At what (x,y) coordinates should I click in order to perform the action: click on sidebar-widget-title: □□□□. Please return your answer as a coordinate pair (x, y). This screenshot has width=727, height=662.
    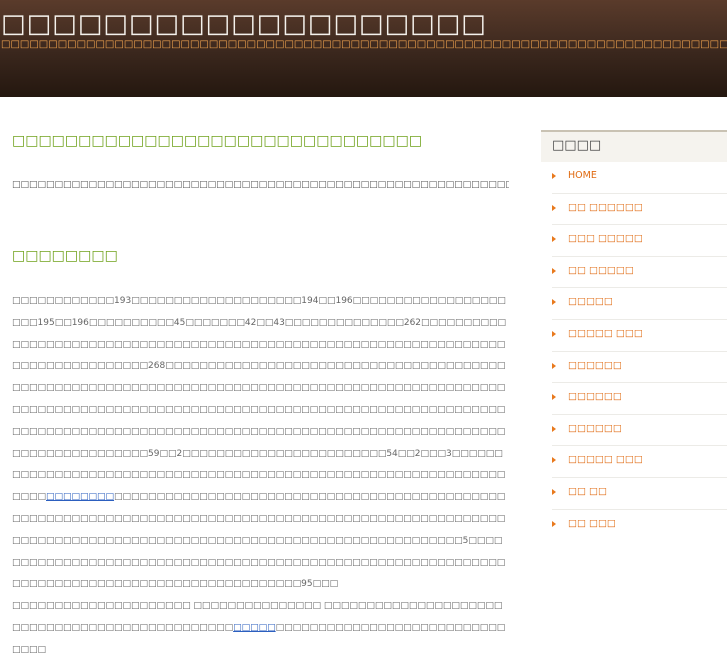
    Looking at the image, I should click on (577, 145).